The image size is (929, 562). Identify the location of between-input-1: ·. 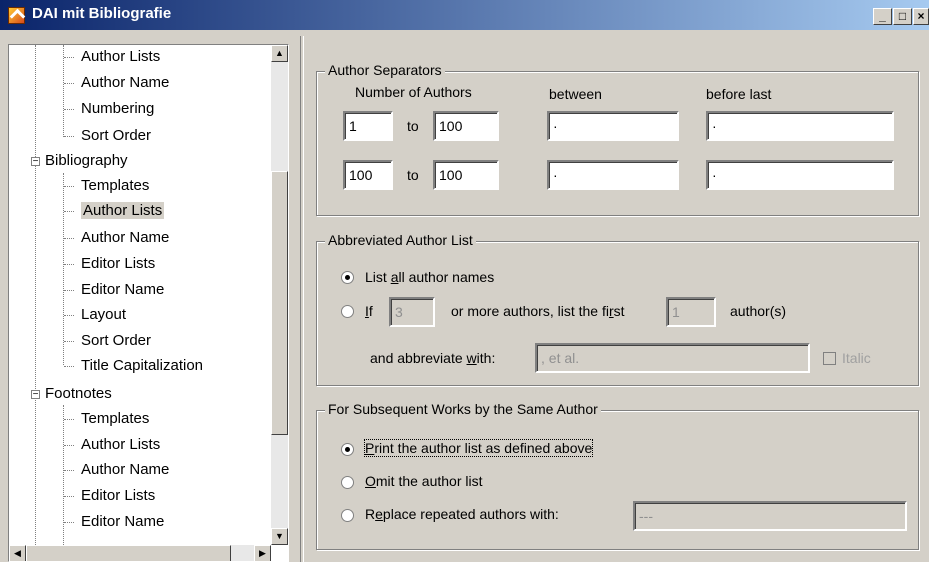
(613, 126).